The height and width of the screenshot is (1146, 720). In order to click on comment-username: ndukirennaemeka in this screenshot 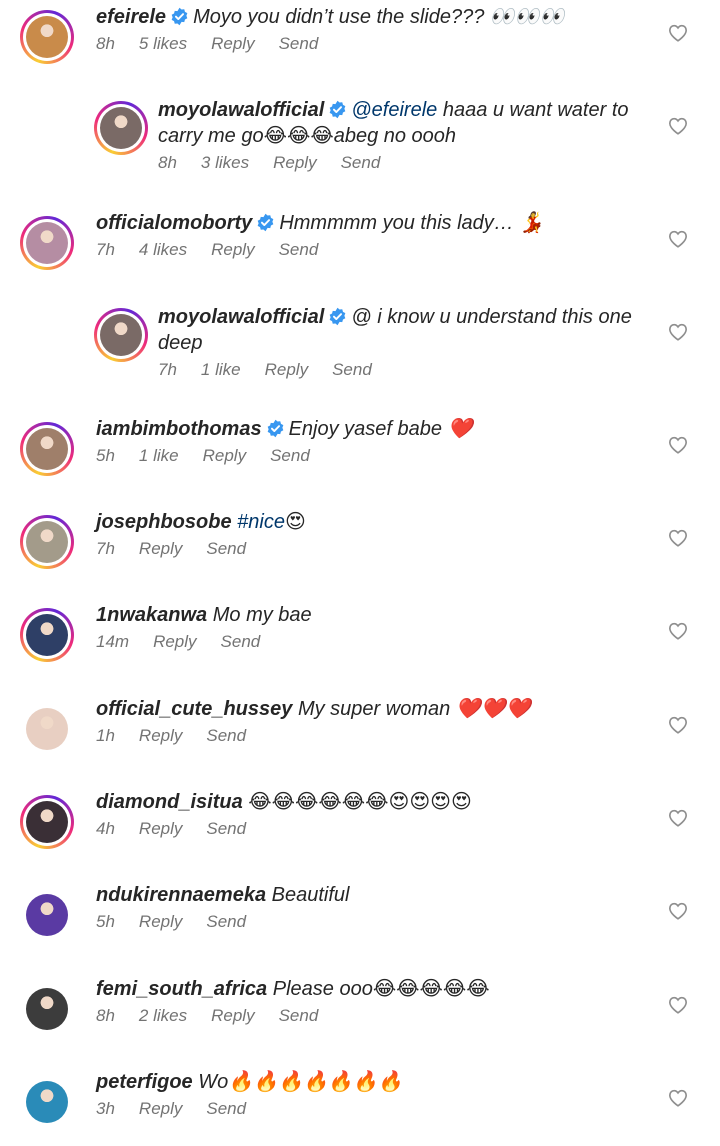, I will do `click(181, 895)`.